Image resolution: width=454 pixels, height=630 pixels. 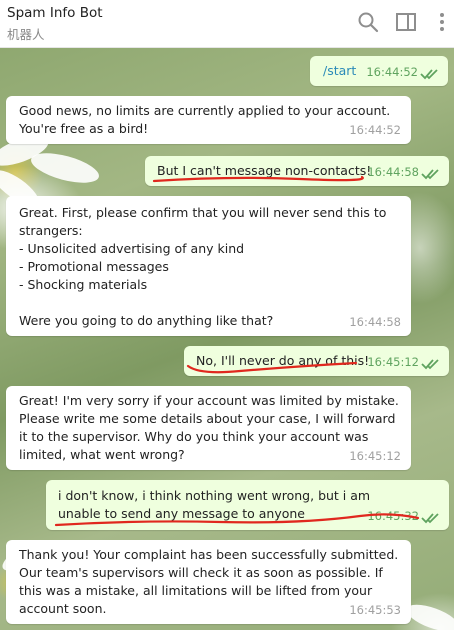 I want to click on outgoing-message: /start 16:44:52, so click(x=379, y=71).